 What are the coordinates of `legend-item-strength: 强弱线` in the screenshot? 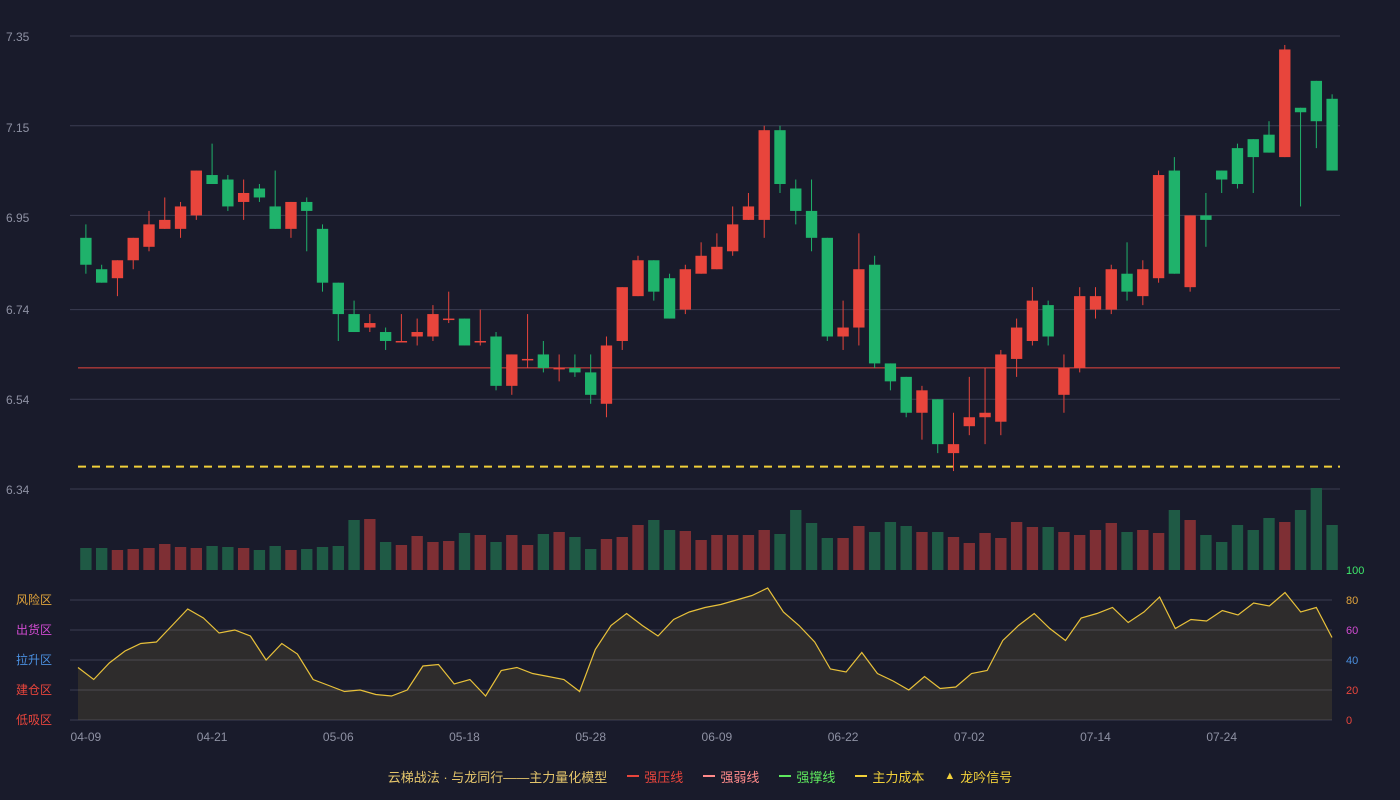 It's located at (731, 776).